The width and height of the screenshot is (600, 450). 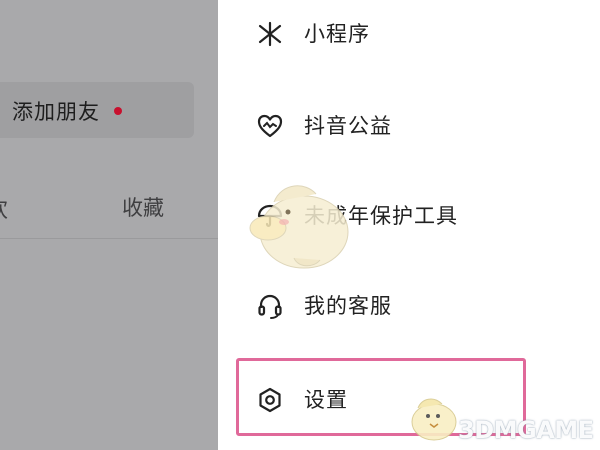 What do you see at coordinates (409, 304) in the screenshot?
I see `menu-item-customer-service: 我的客服` at bounding box center [409, 304].